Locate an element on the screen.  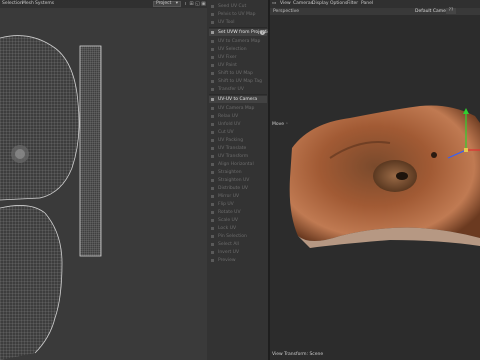
panel-item-label: UV Translate is located at coordinates (232, 148).